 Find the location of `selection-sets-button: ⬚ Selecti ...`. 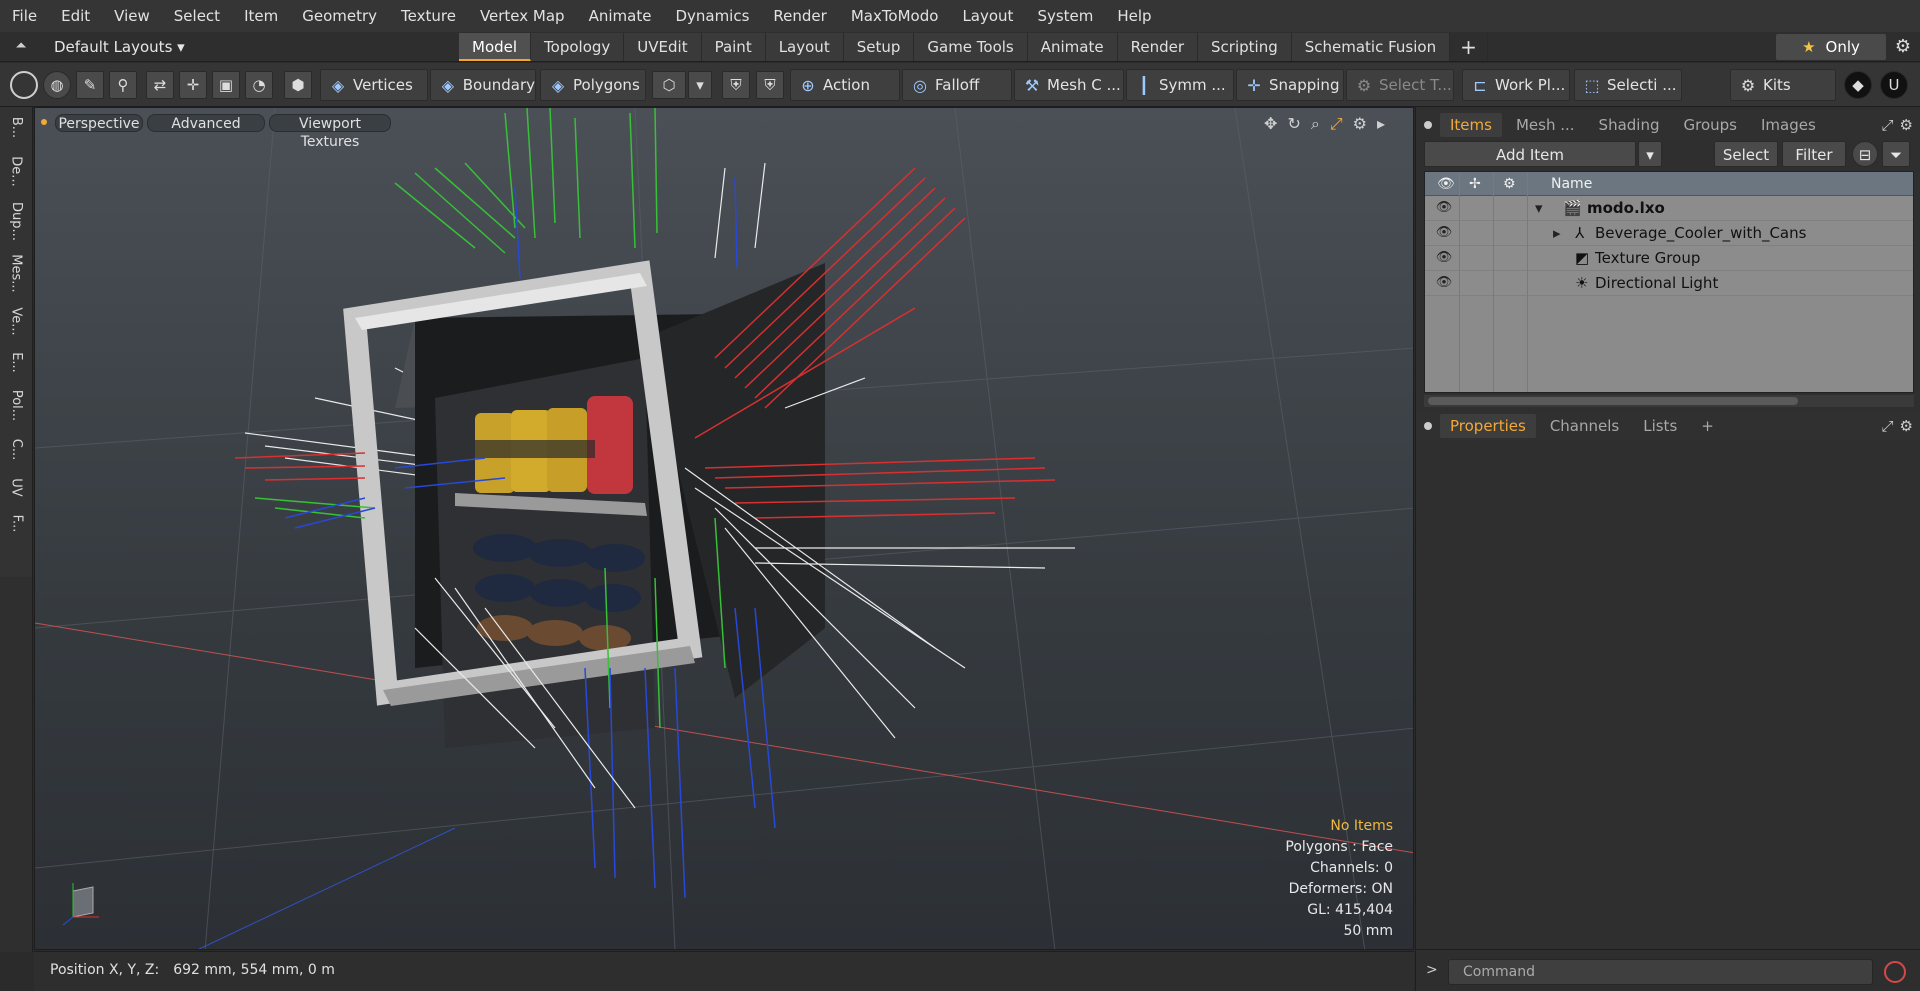

selection-sets-button: ⬚ Selecti ... is located at coordinates (1628, 85).